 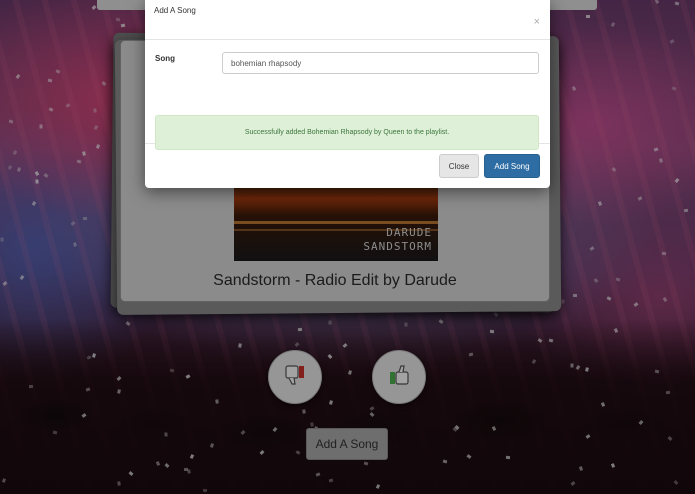 I want to click on modal-footer: Close Add Song, so click(x=347, y=166).